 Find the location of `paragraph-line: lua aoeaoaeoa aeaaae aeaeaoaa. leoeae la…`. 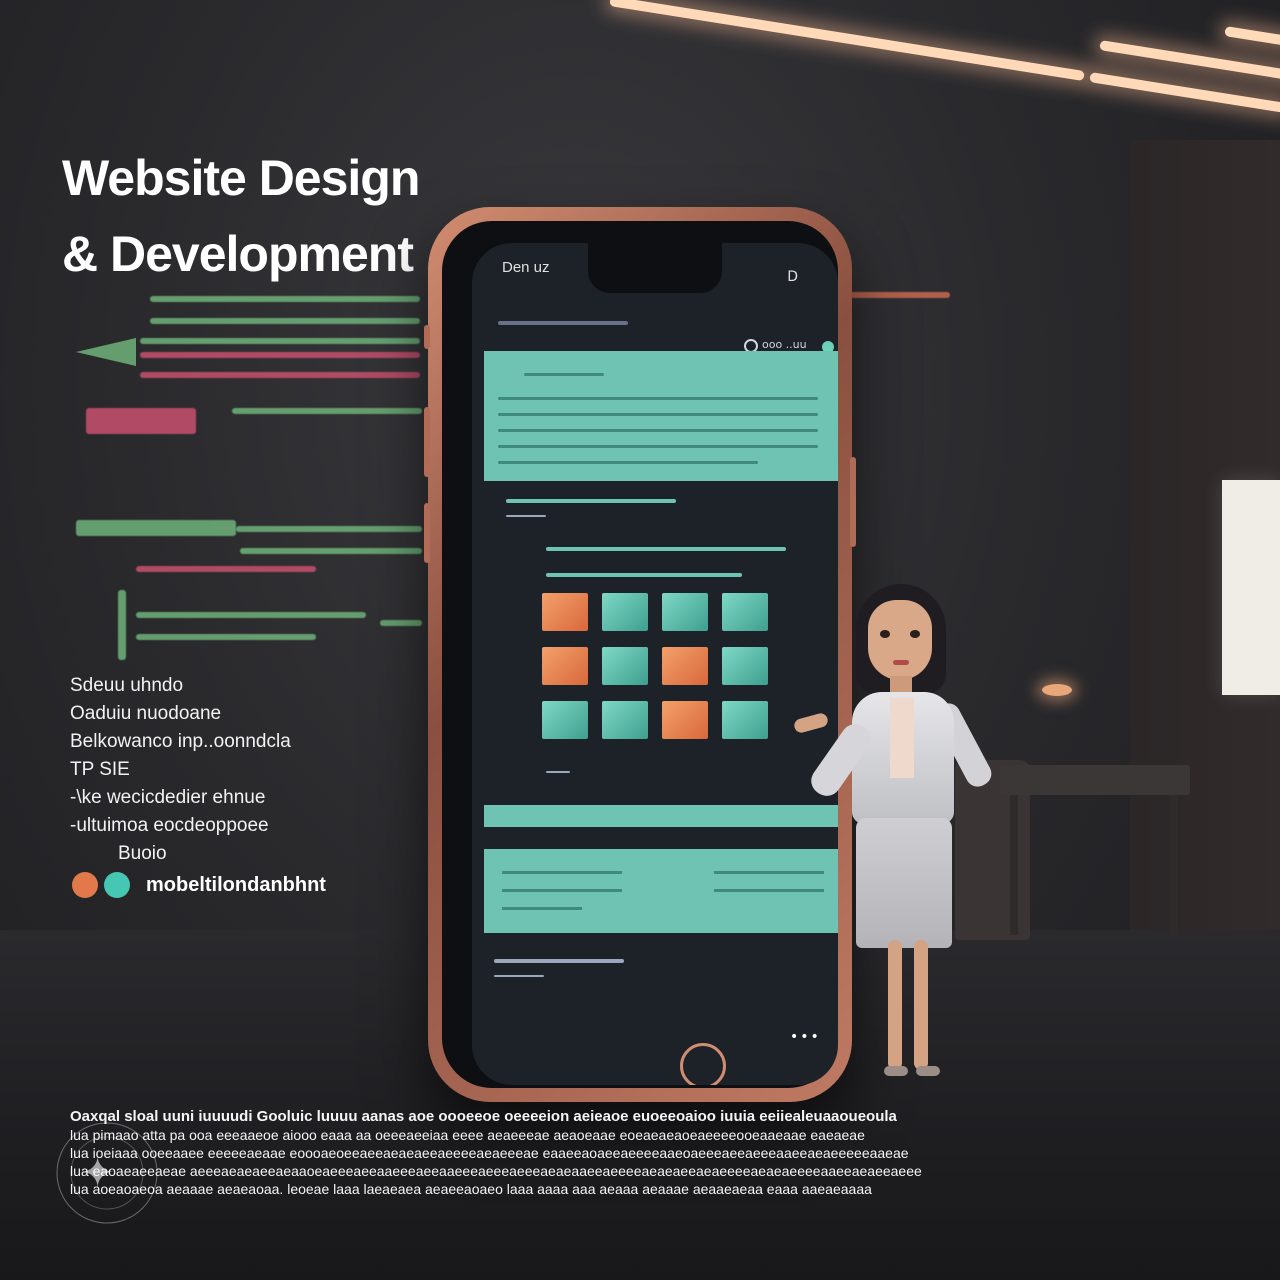

paragraph-line: lua aoeaoaeoa aeaaae aeaeaoaa. leoeae la… is located at coordinates (471, 1189).